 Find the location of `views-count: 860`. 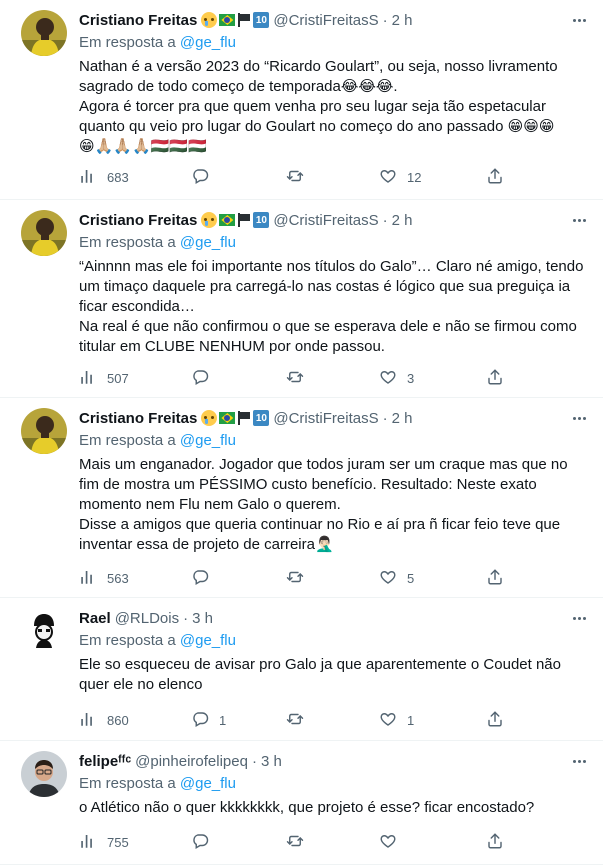

views-count: 860 is located at coordinates (118, 720).